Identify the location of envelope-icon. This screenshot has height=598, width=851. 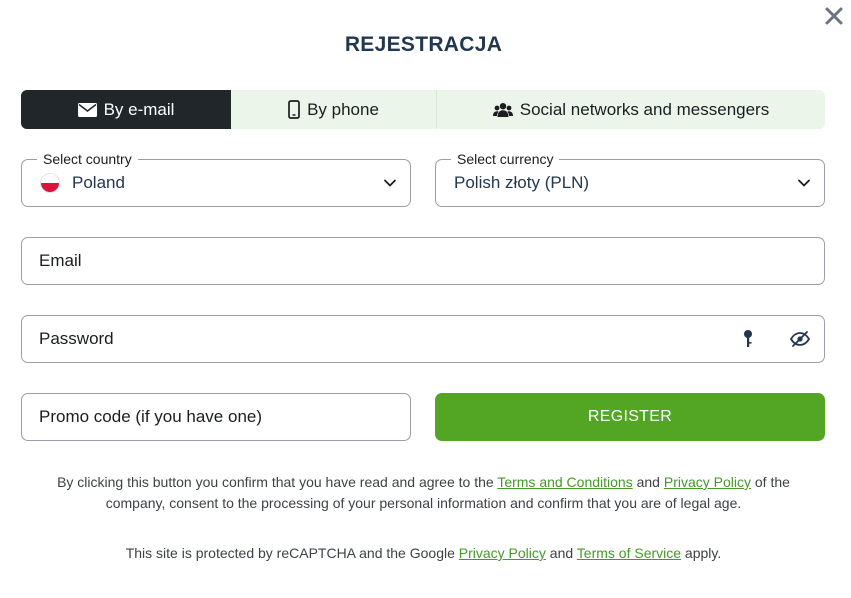
(87, 109).